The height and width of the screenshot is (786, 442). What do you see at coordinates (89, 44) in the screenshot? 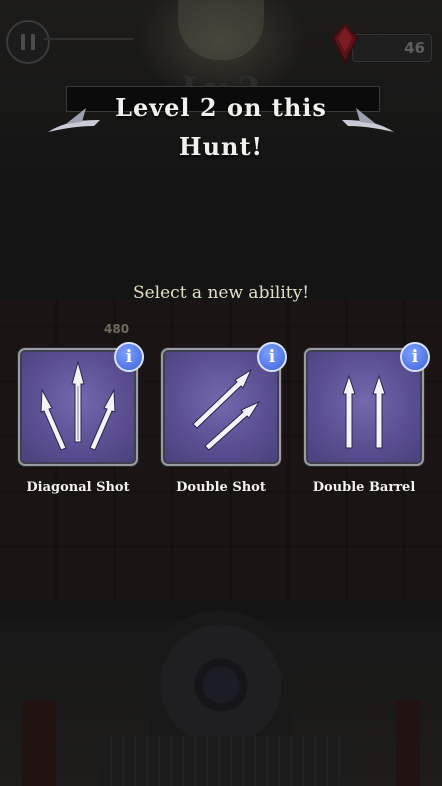
I see `hud-frame` at bounding box center [89, 44].